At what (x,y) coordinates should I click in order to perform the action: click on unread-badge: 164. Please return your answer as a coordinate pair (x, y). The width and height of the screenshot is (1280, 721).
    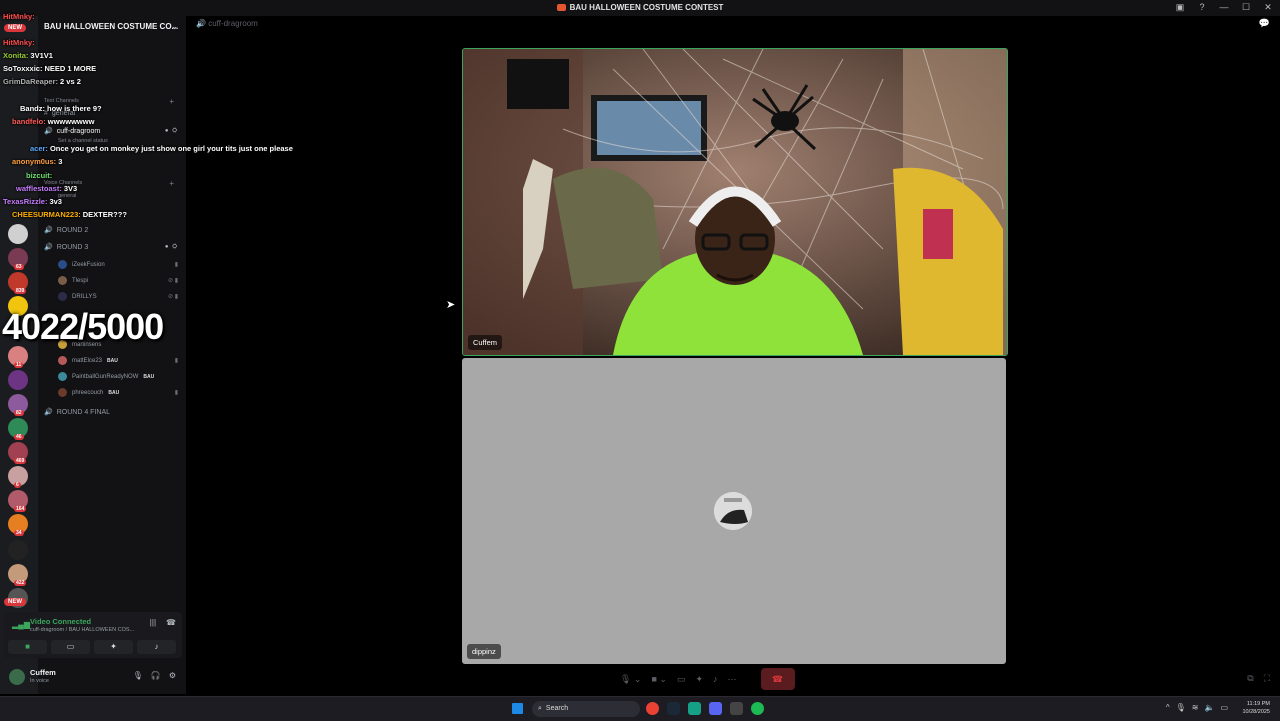
    Looking at the image, I should click on (20, 509).